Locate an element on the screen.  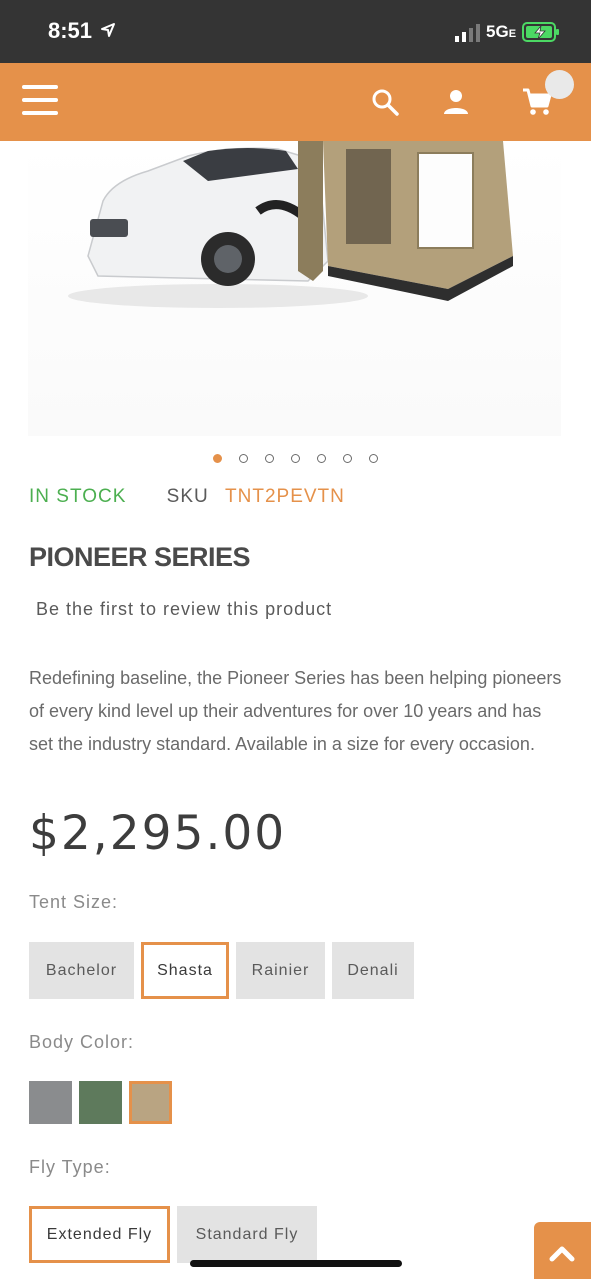
fly-type-standard: Standard Fly is located at coordinates (247, 1234).